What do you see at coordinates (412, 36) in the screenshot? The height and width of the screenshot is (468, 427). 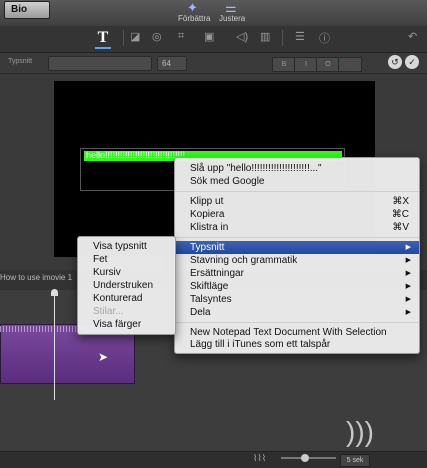 I see `reset-icon: ↶` at bounding box center [412, 36].